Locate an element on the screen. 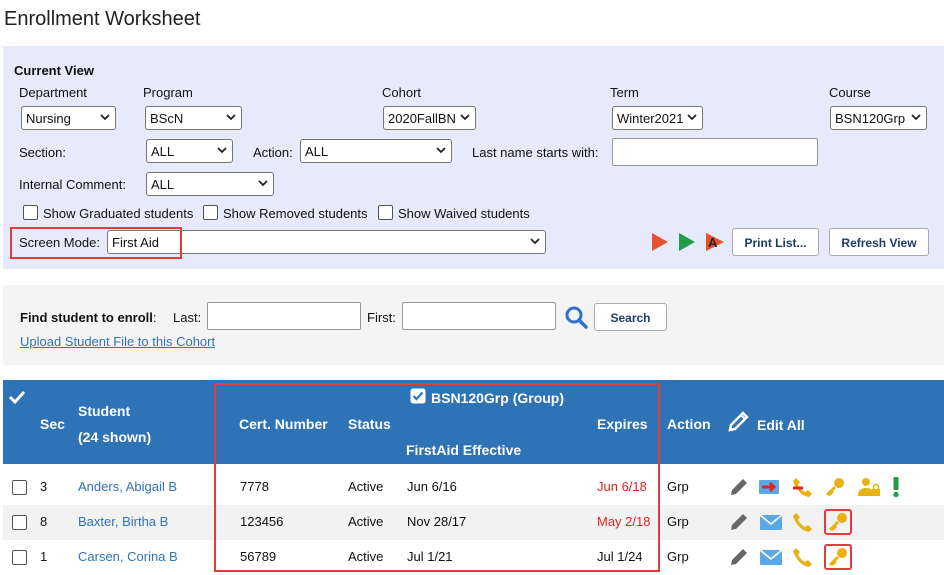 The image size is (944, 575). header-student: Student is located at coordinates (104, 411).